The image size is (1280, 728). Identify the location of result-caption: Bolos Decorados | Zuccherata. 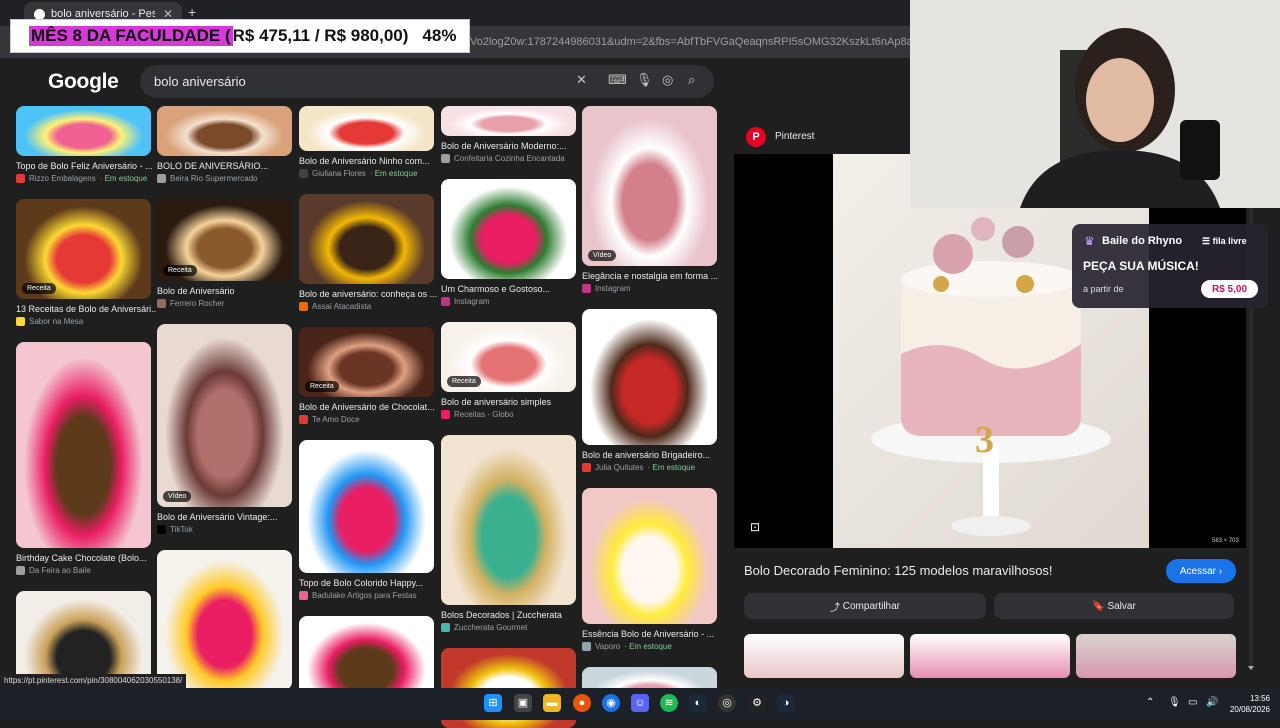
(511, 615).